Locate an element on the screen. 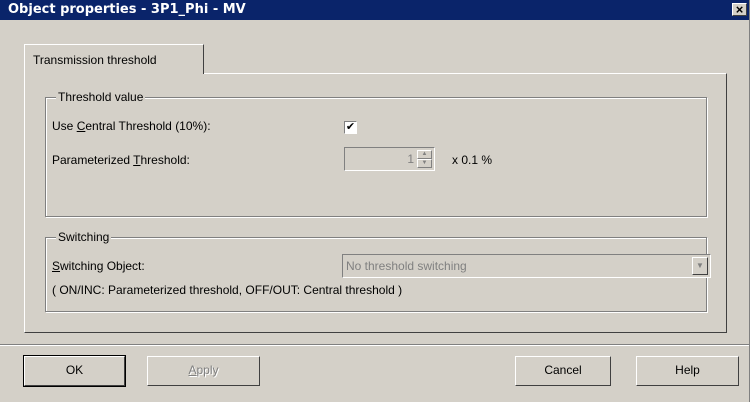 Image resolution: width=755 pixels, height=402 pixels. tab-transmission-threshold: Transmission threshold is located at coordinates (114, 59).